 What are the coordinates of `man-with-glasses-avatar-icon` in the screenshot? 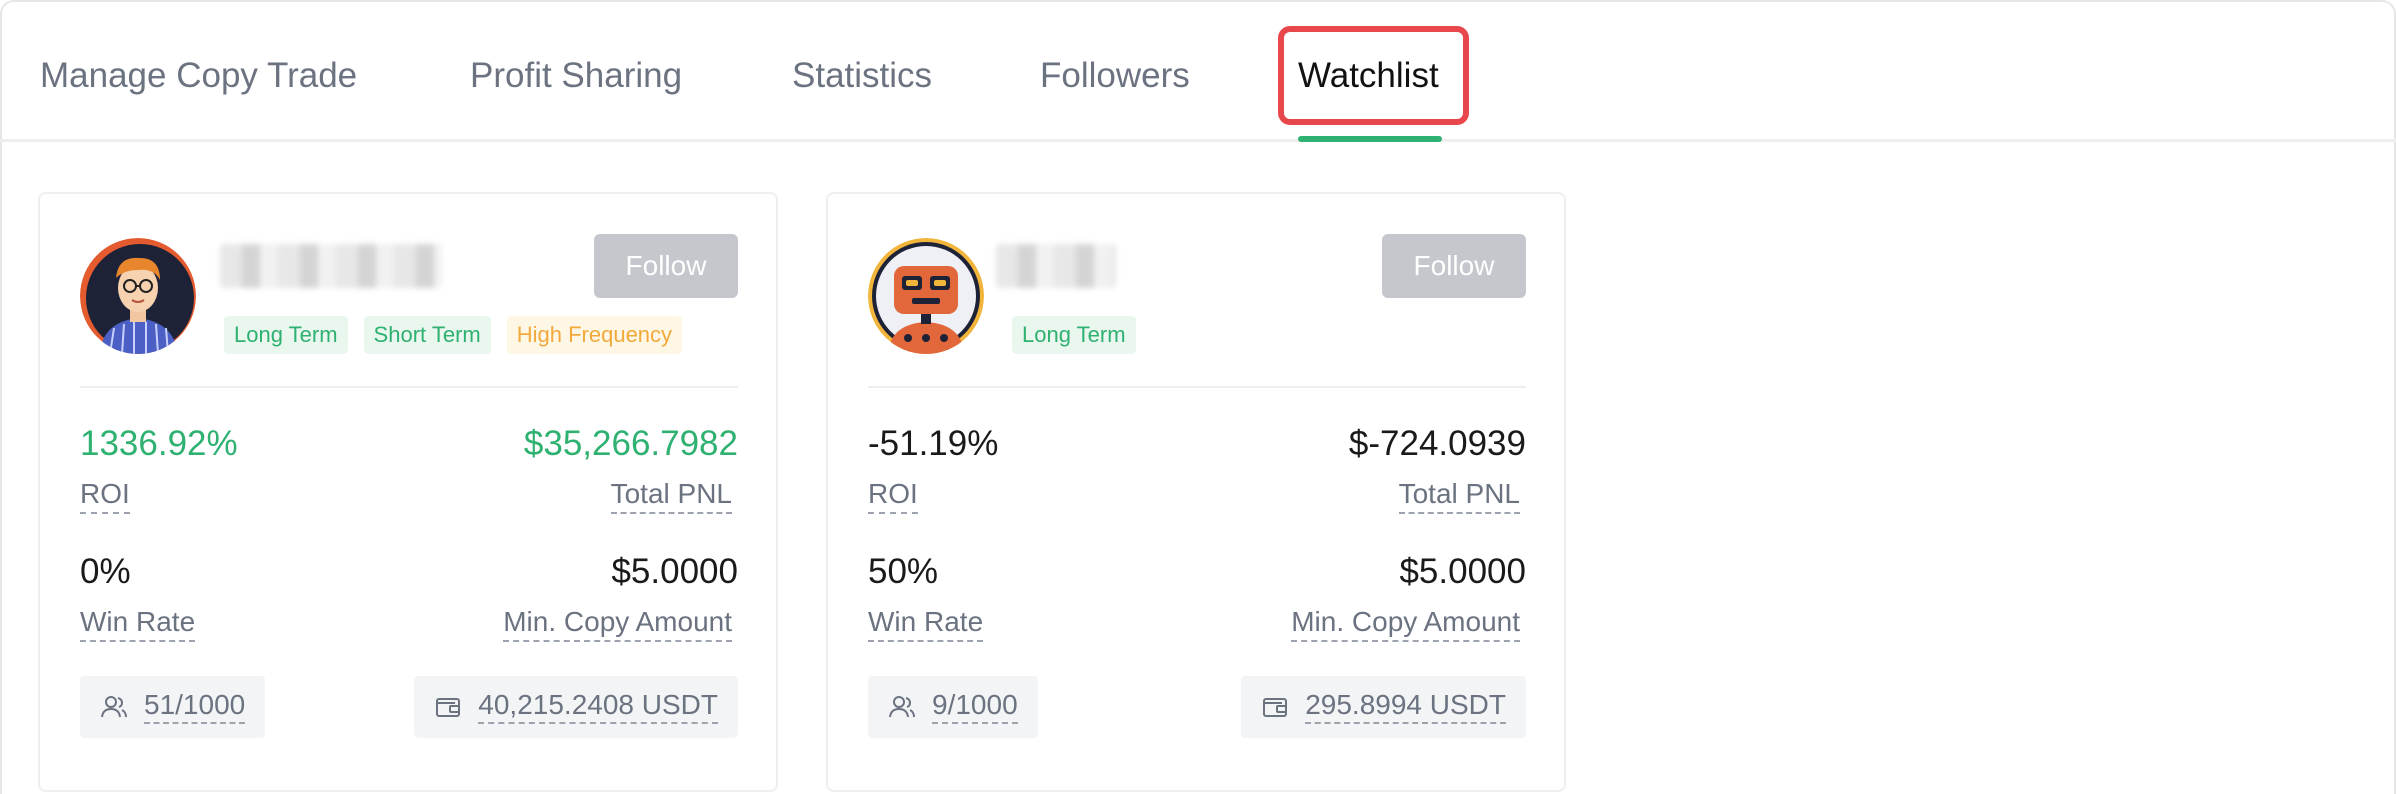 It's located at (138, 296).